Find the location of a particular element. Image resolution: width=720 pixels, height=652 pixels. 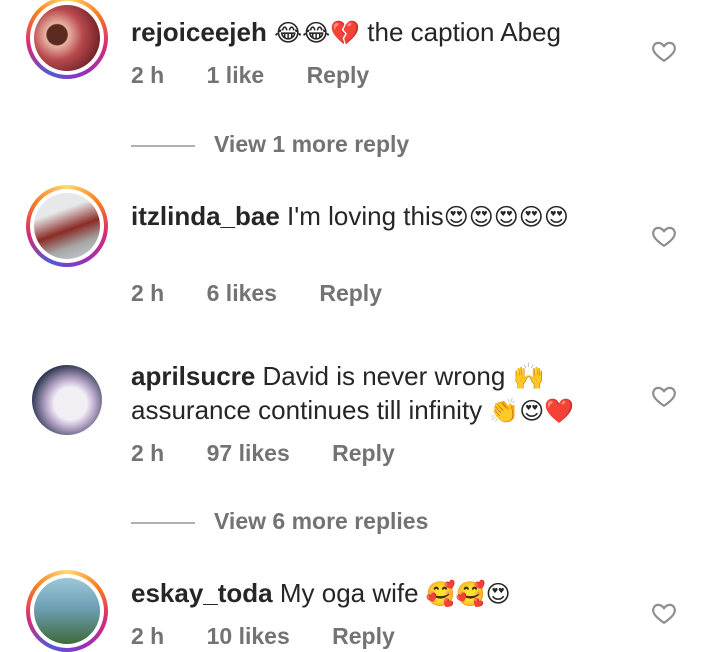

avatar-aprilsucre is located at coordinates (67, 400).